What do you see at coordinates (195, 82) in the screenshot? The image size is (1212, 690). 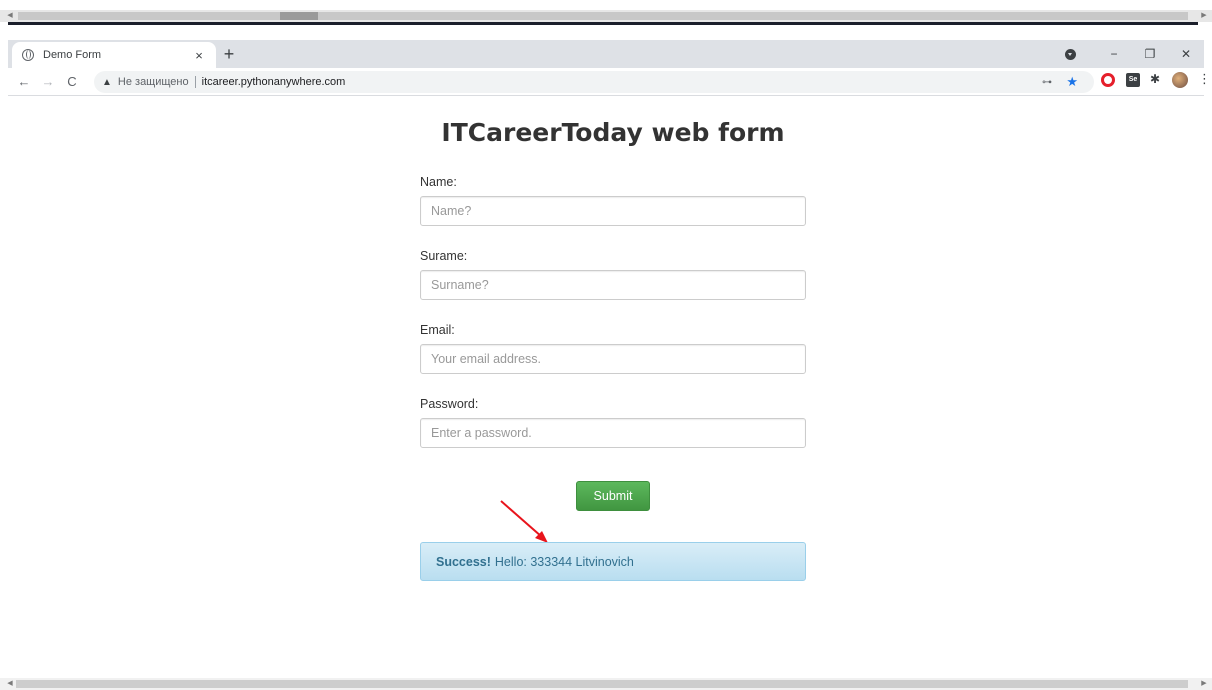 I see `omnibox-separator` at bounding box center [195, 82].